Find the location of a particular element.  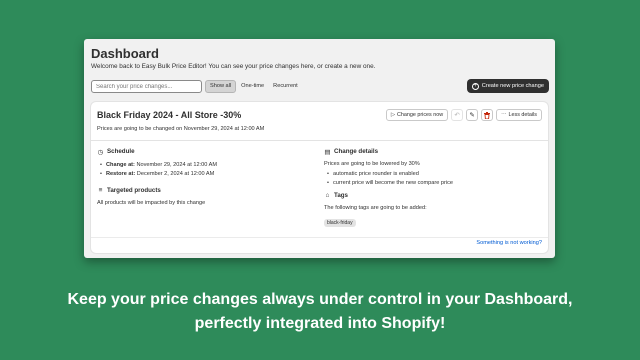

create-price-change-button: + Create new price change is located at coordinates (507, 86).